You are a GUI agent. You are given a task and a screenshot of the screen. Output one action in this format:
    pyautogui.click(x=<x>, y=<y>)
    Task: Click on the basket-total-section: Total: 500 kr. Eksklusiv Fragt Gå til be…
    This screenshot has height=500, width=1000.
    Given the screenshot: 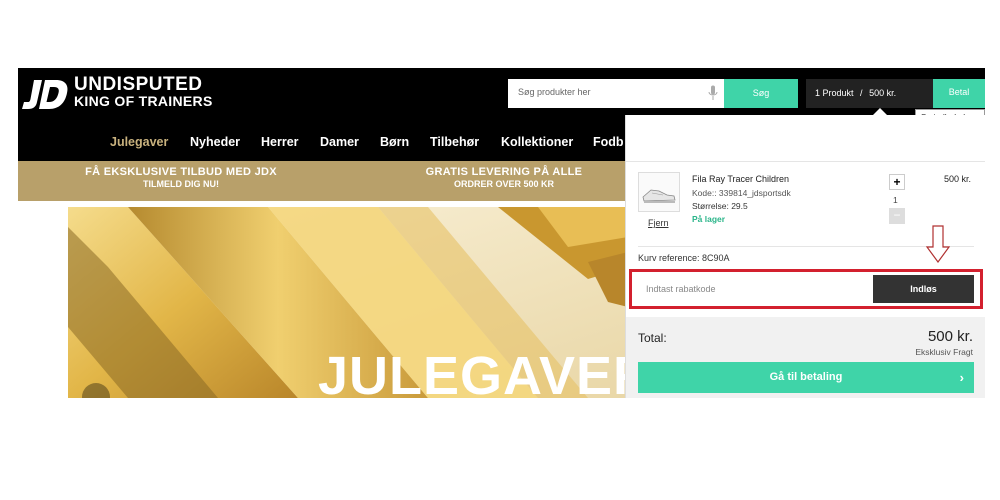 What is the action you would take?
    pyautogui.click(x=805, y=357)
    